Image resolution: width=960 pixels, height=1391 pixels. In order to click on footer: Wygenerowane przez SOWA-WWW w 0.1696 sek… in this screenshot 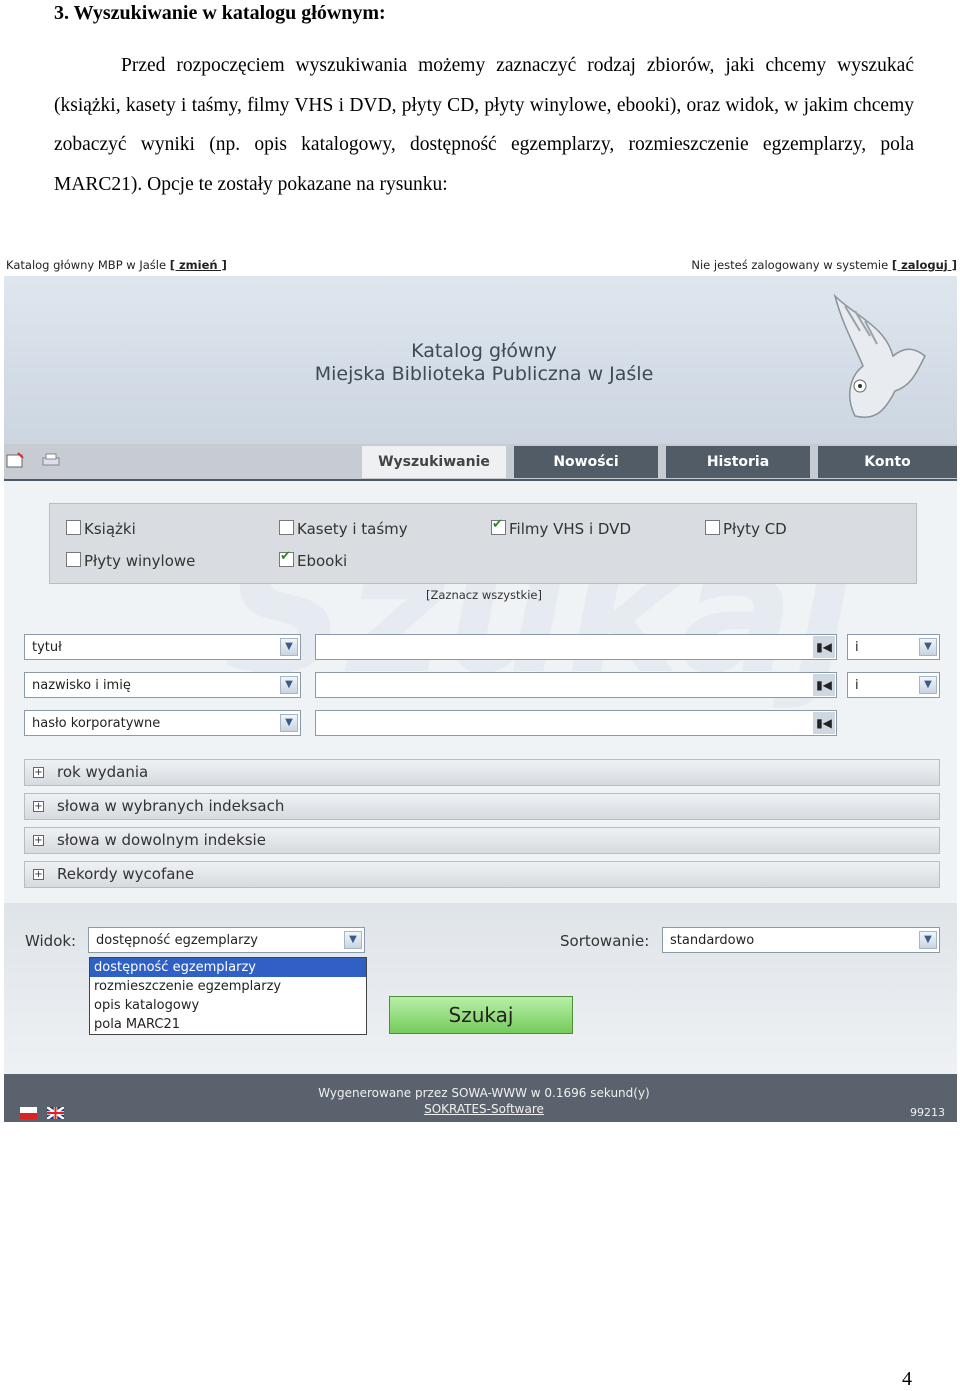, I will do `click(480, 1098)`.